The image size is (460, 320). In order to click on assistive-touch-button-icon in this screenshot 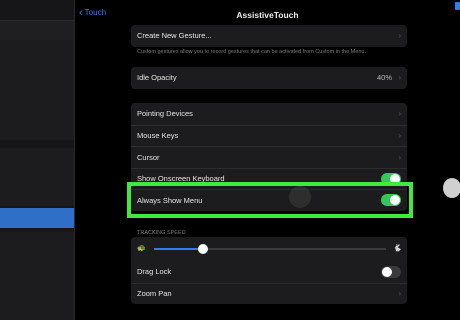, I will do `click(451, 188)`.